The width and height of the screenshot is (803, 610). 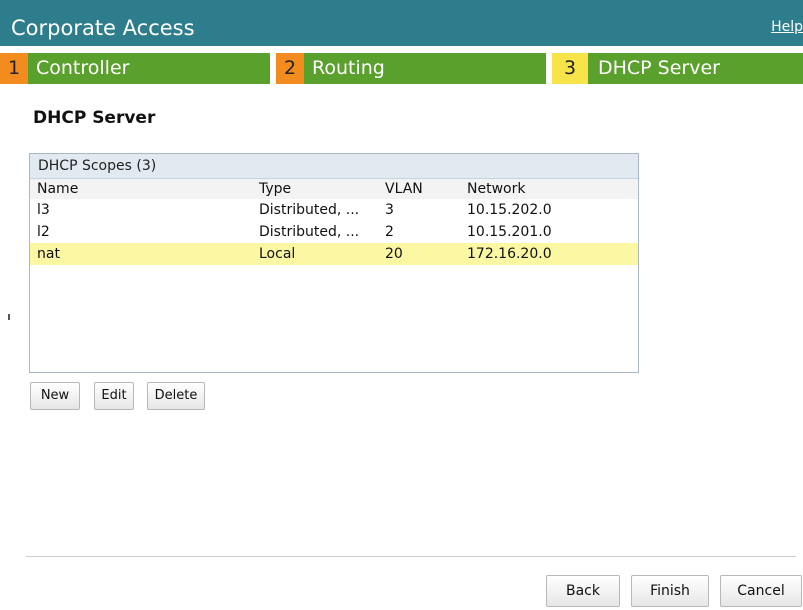 What do you see at coordinates (277, 254) in the screenshot?
I see `cell-type: Local` at bounding box center [277, 254].